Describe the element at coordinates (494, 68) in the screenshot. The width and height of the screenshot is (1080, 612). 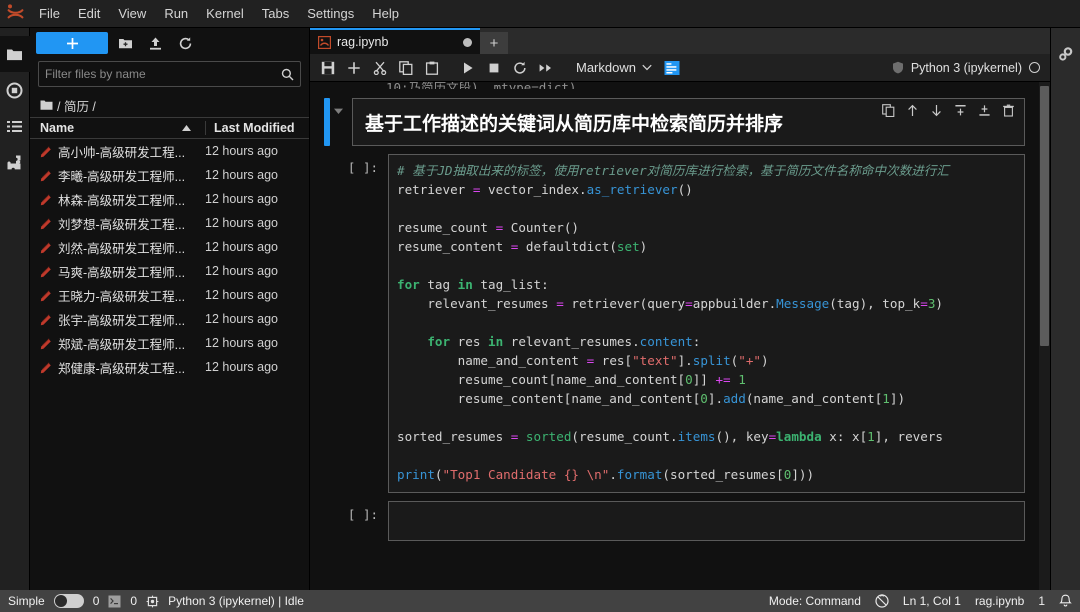
I see `stop-kernel-button` at that location.